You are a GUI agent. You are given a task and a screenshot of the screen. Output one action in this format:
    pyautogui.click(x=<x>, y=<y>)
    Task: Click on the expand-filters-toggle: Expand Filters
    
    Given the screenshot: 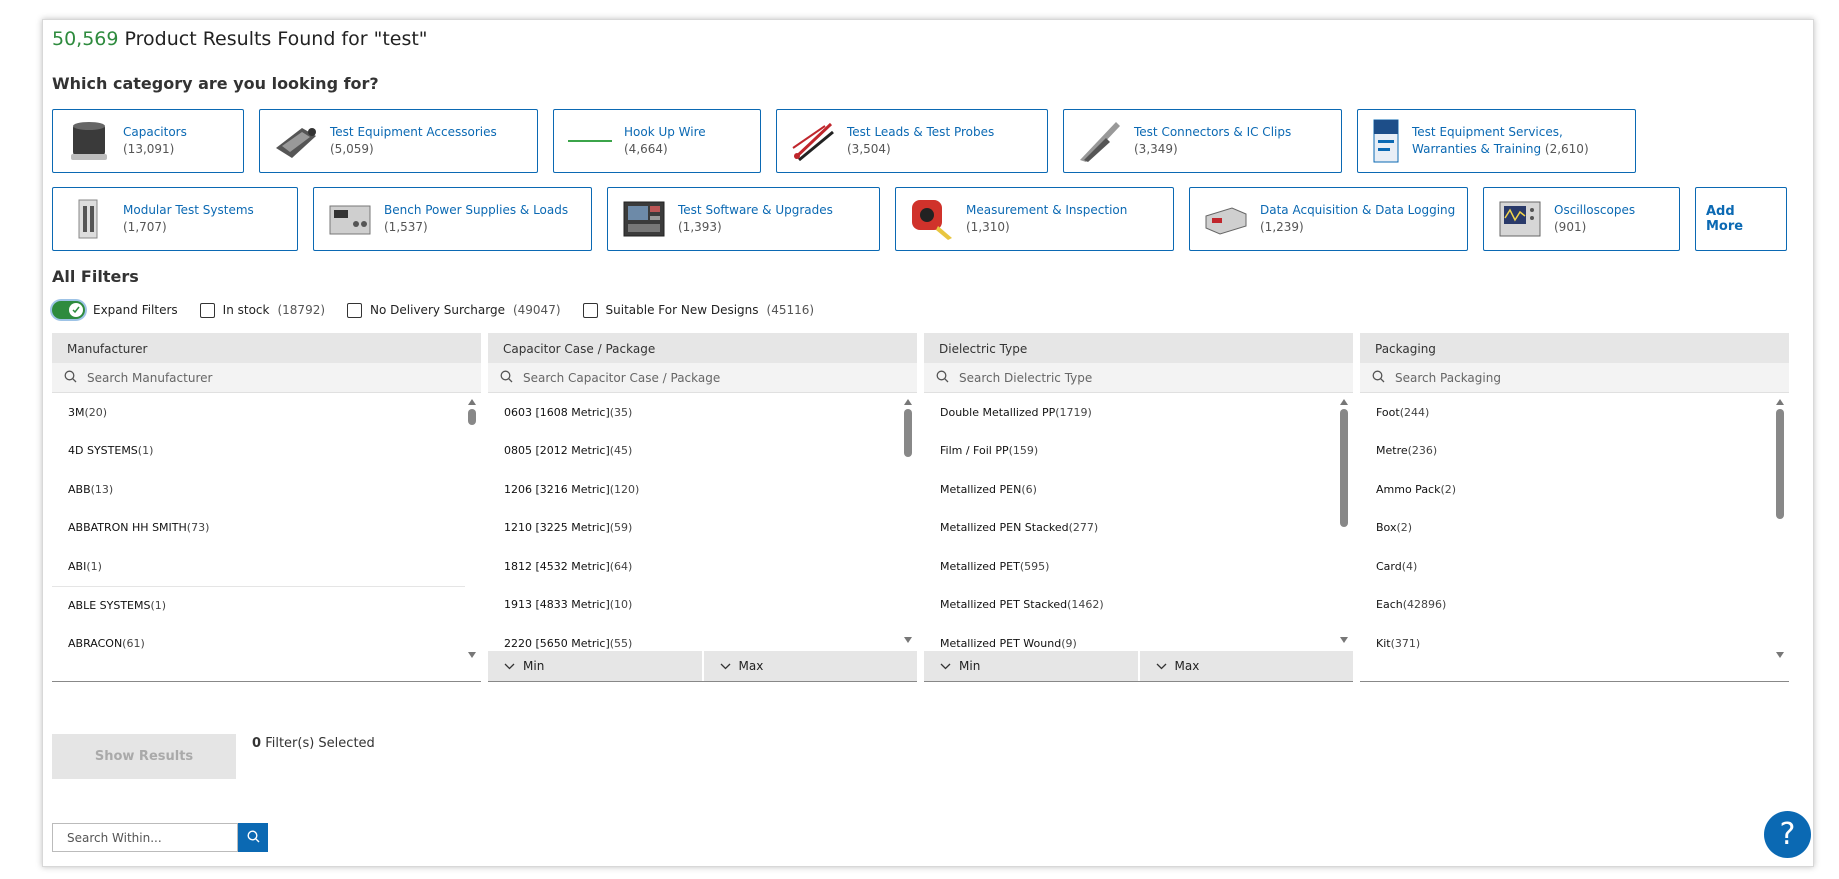 What is the action you would take?
    pyautogui.click(x=115, y=310)
    